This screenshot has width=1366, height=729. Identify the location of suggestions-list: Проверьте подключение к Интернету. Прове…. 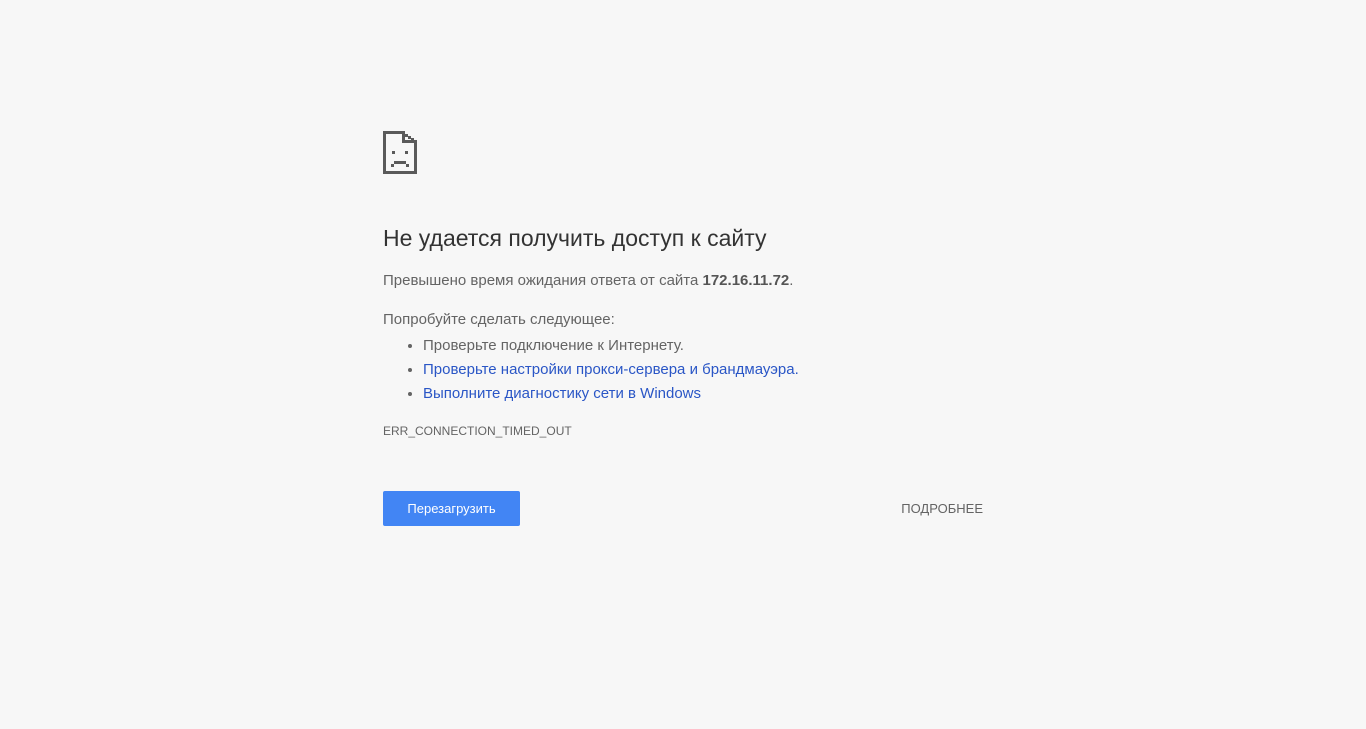
(683, 370).